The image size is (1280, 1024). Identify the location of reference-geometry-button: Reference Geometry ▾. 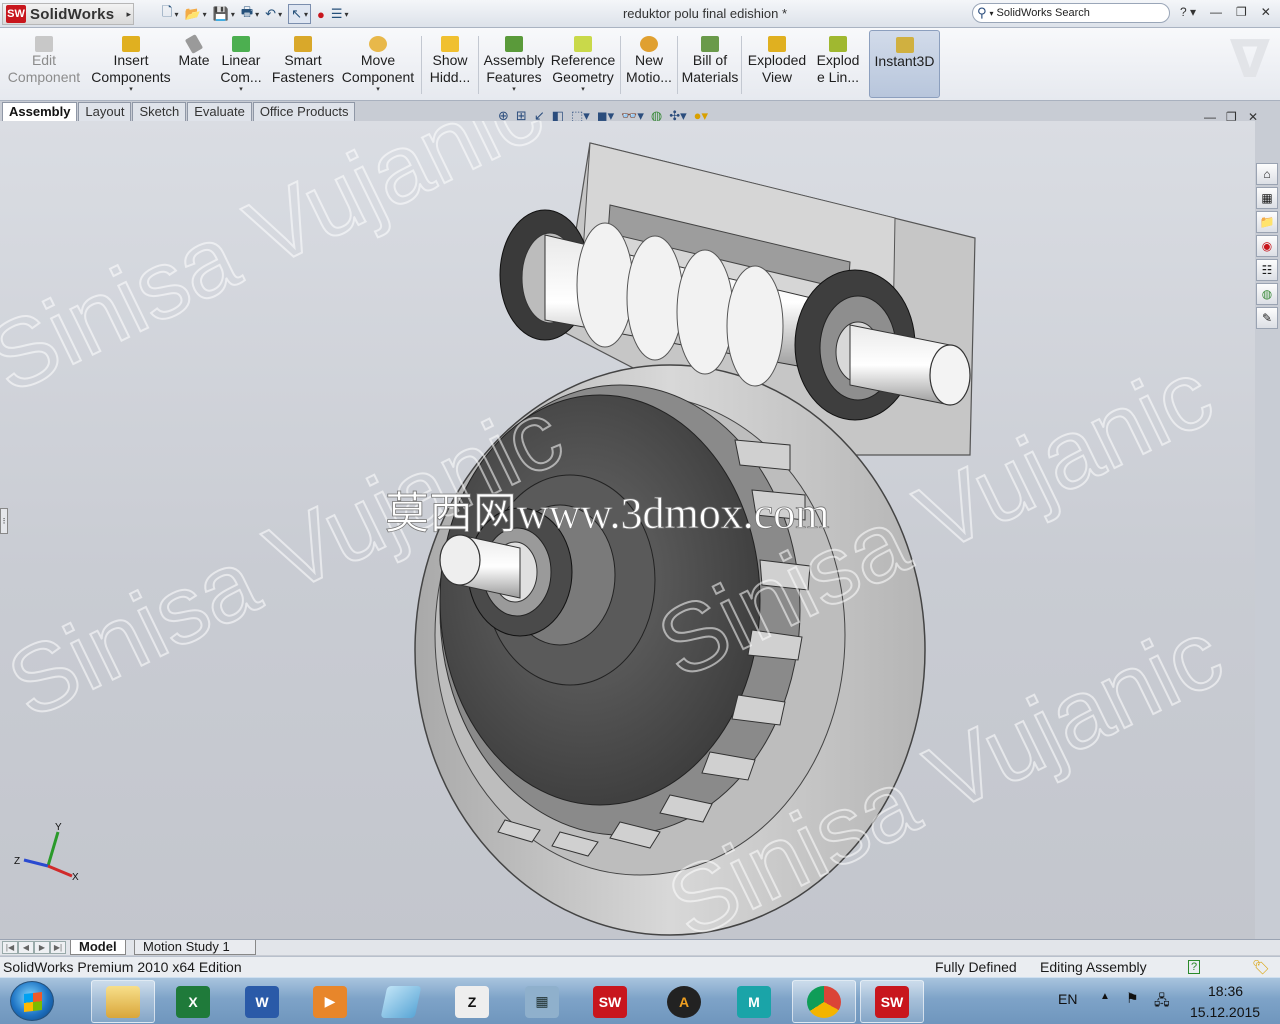
(583, 64).